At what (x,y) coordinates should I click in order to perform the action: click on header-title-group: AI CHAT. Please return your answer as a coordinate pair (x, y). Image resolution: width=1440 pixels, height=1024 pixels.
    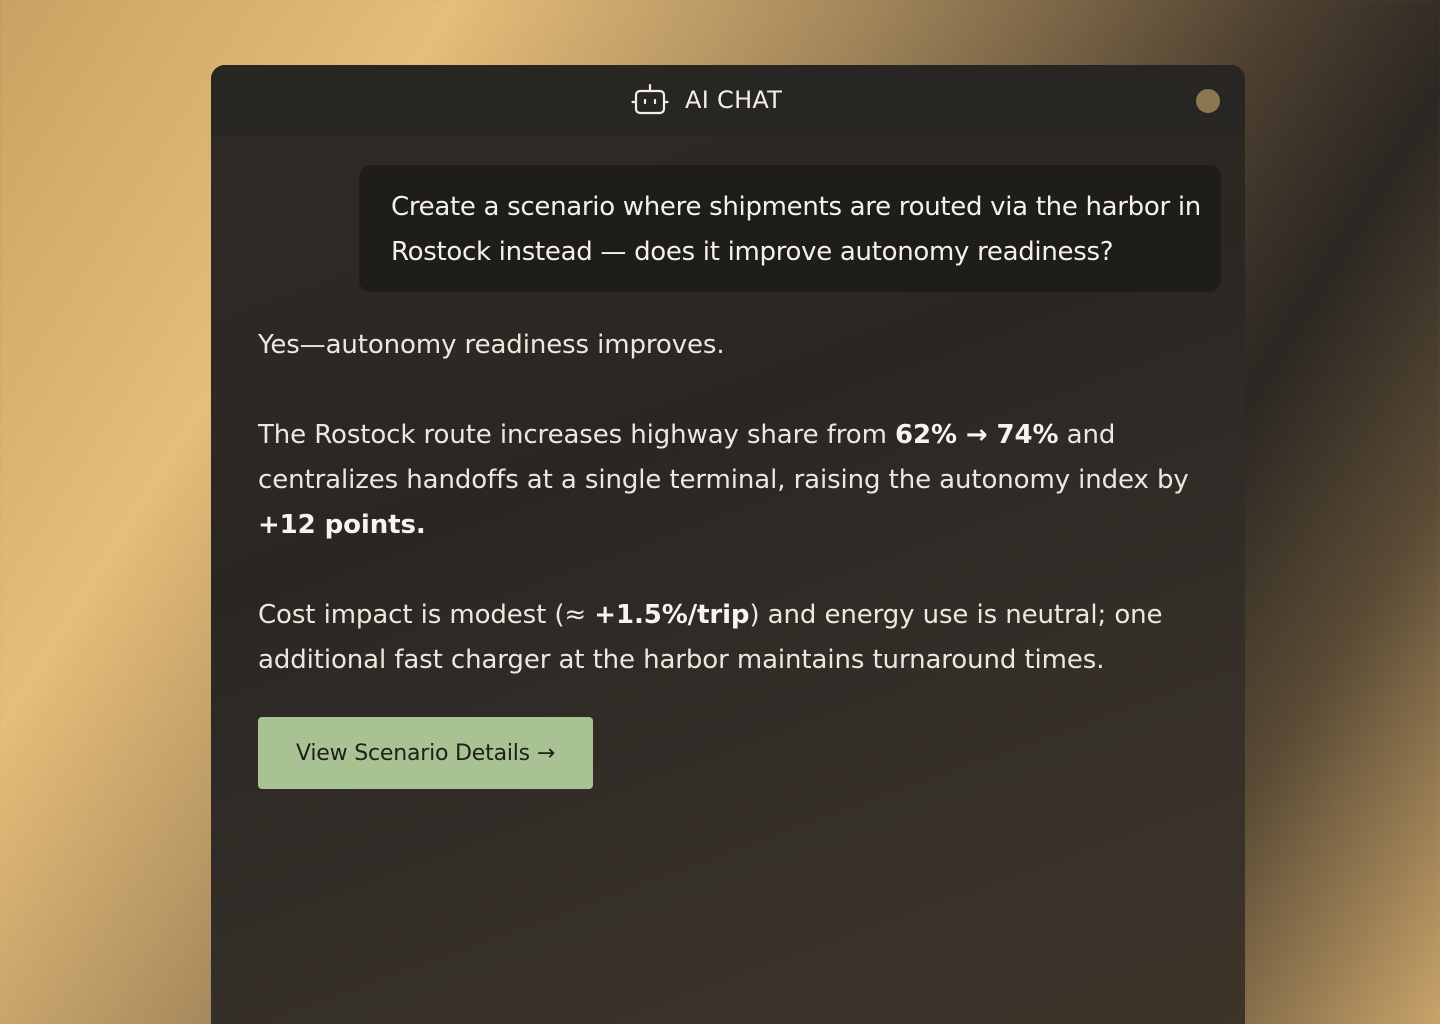
    Looking at the image, I should click on (706, 100).